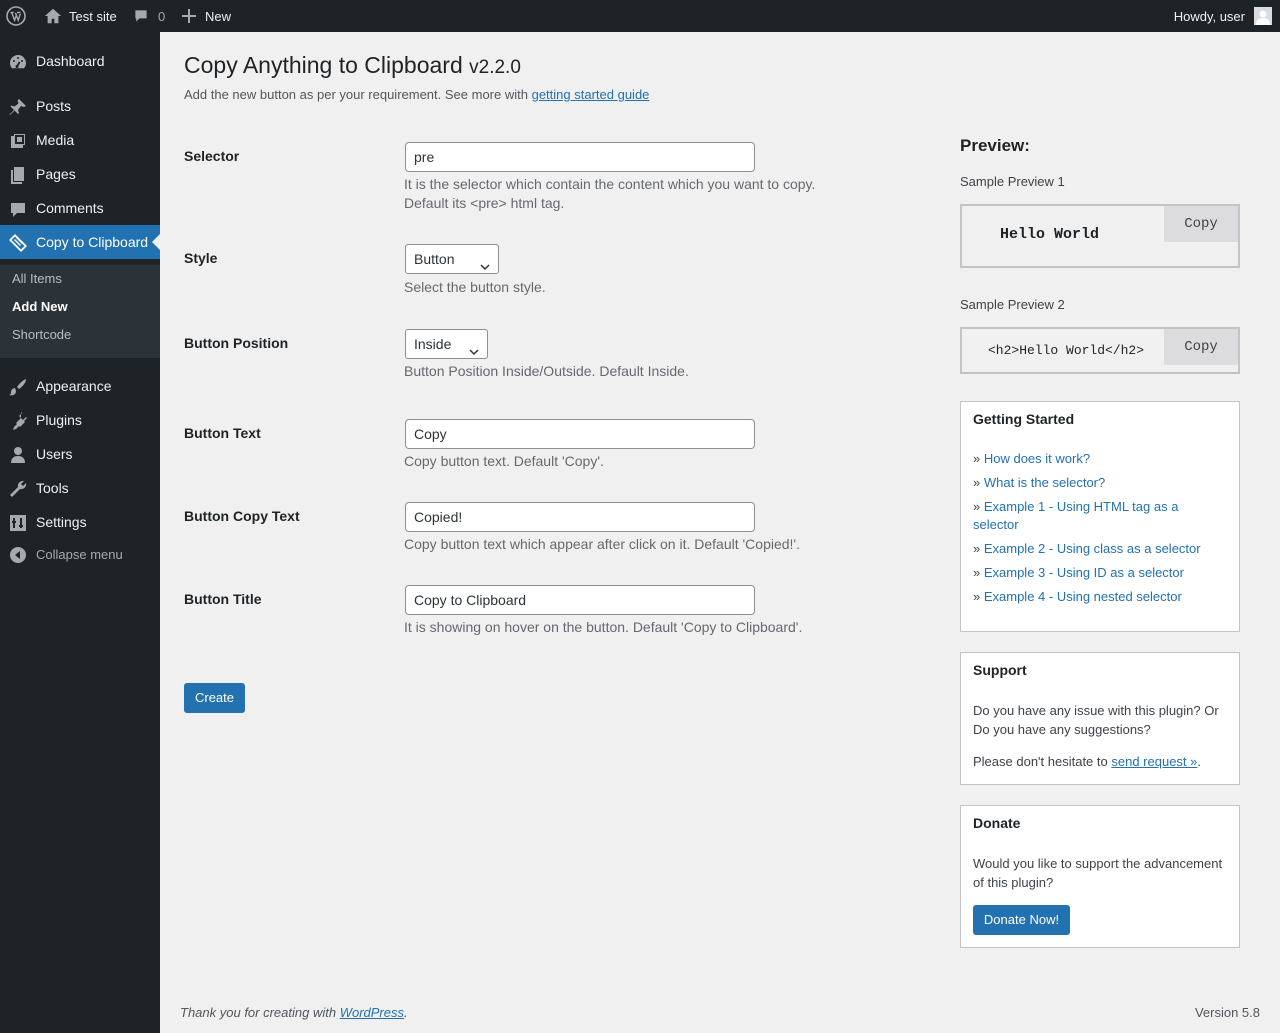 The width and height of the screenshot is (1280, 1033). What do you see at coordinates (433, 344) in the screenshot?
I see `button-position-select-value: Inside` at bounding box center [433, 344].